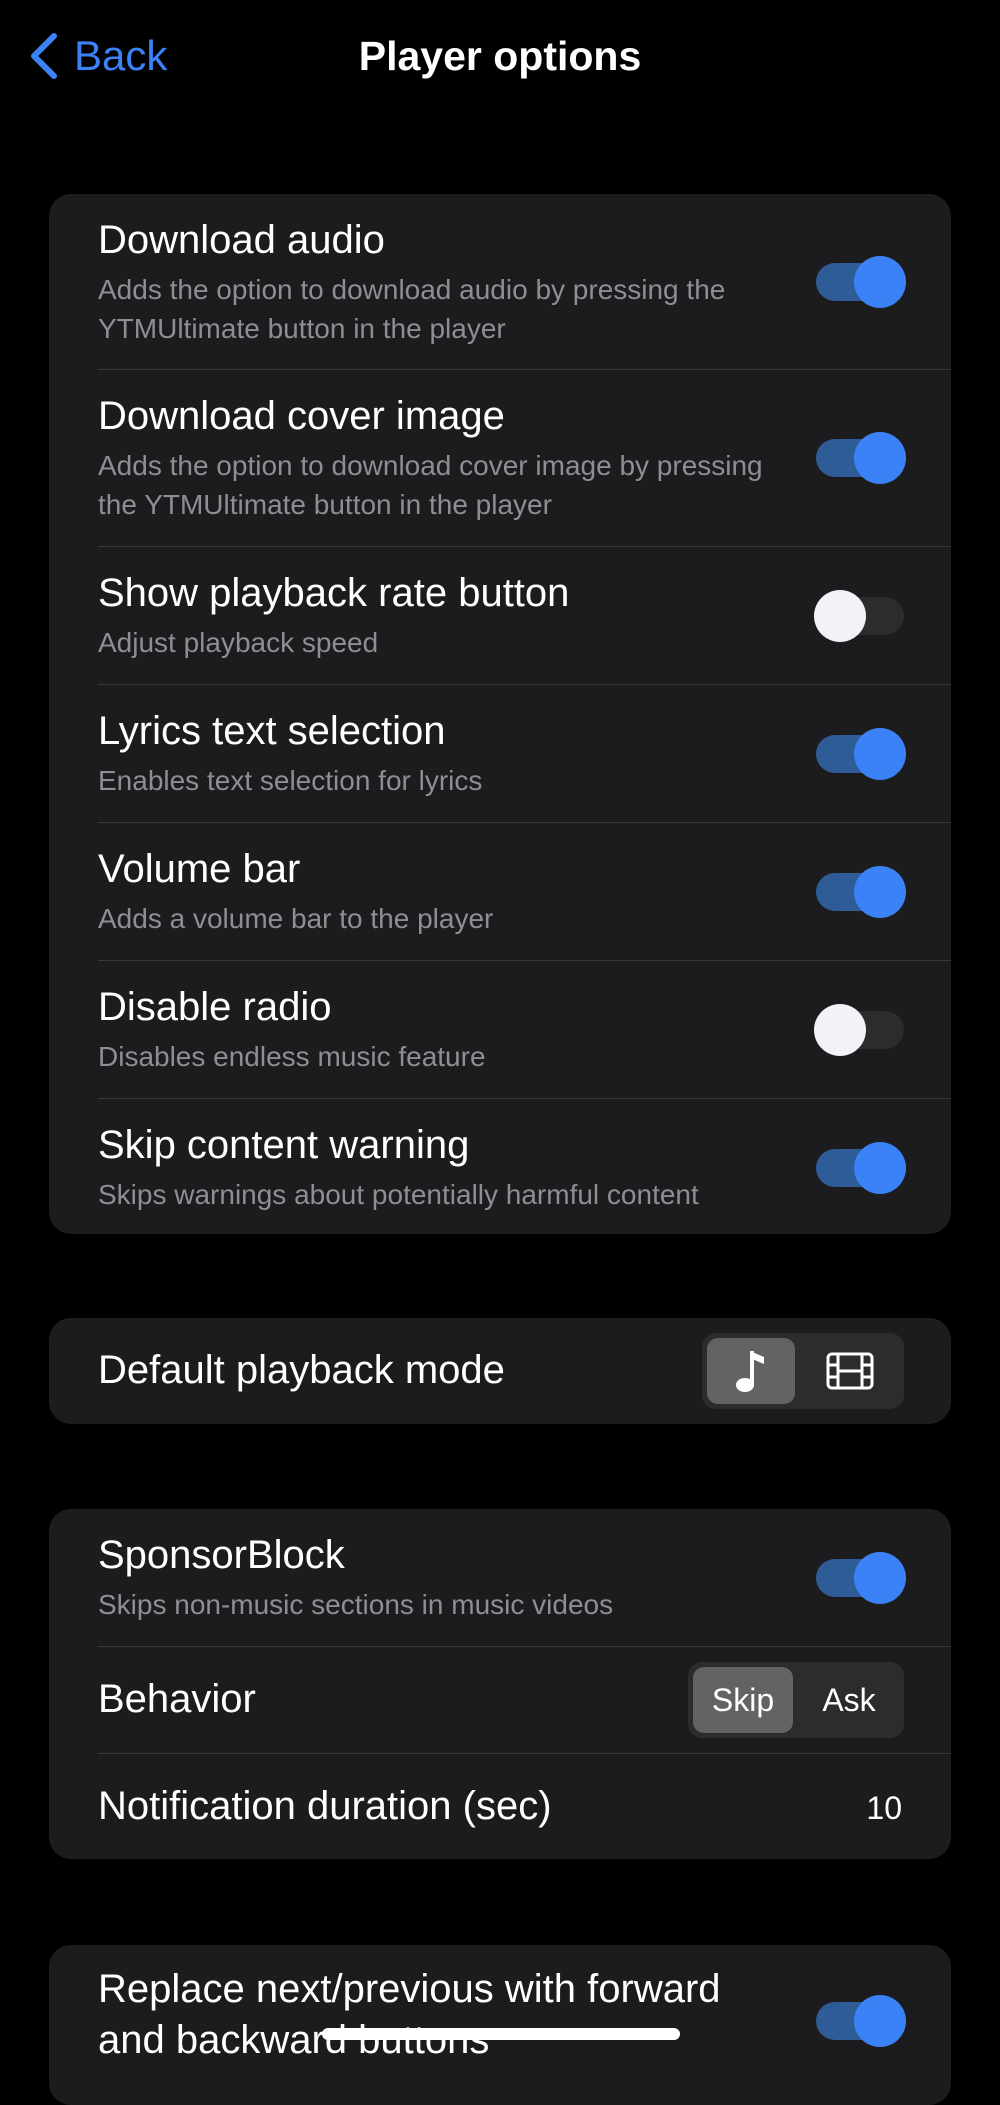 The image size is (1000, 2105). I want to click on disable-radio-toggle, so click(859, 1030).